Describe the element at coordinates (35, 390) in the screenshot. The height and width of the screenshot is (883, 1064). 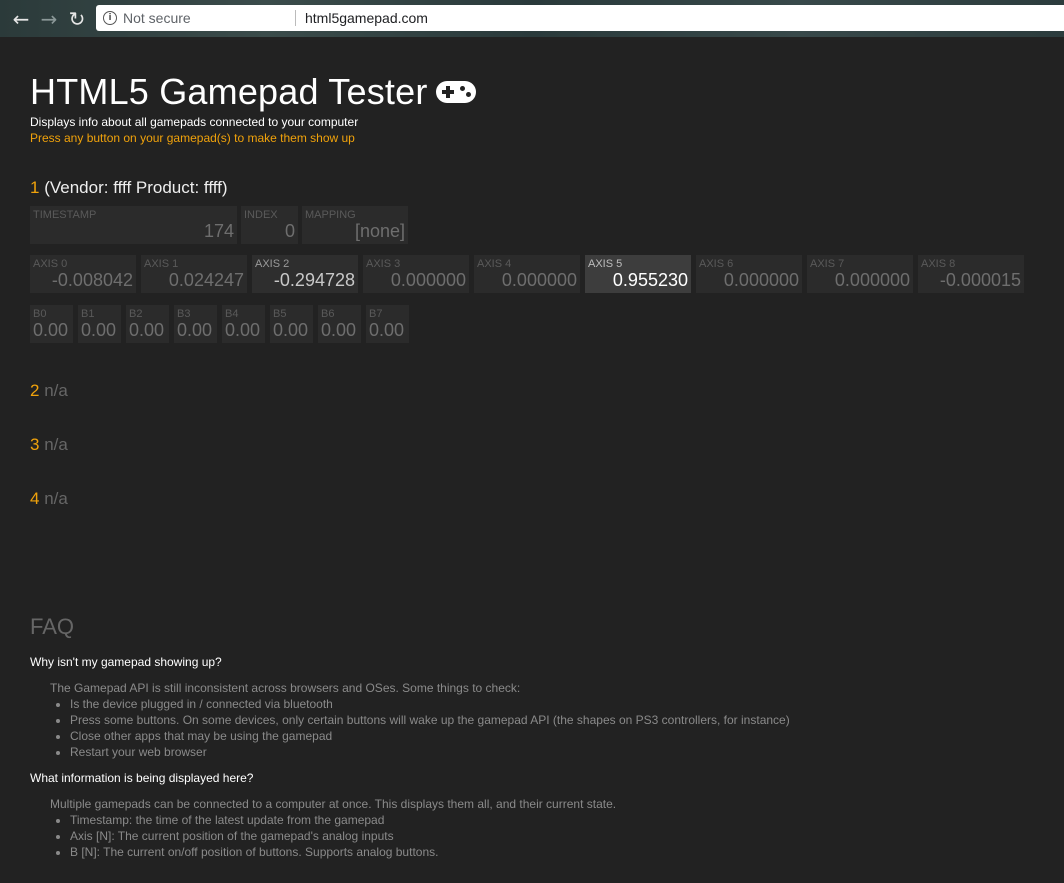
I see `gamepad-number: 2` at that location.